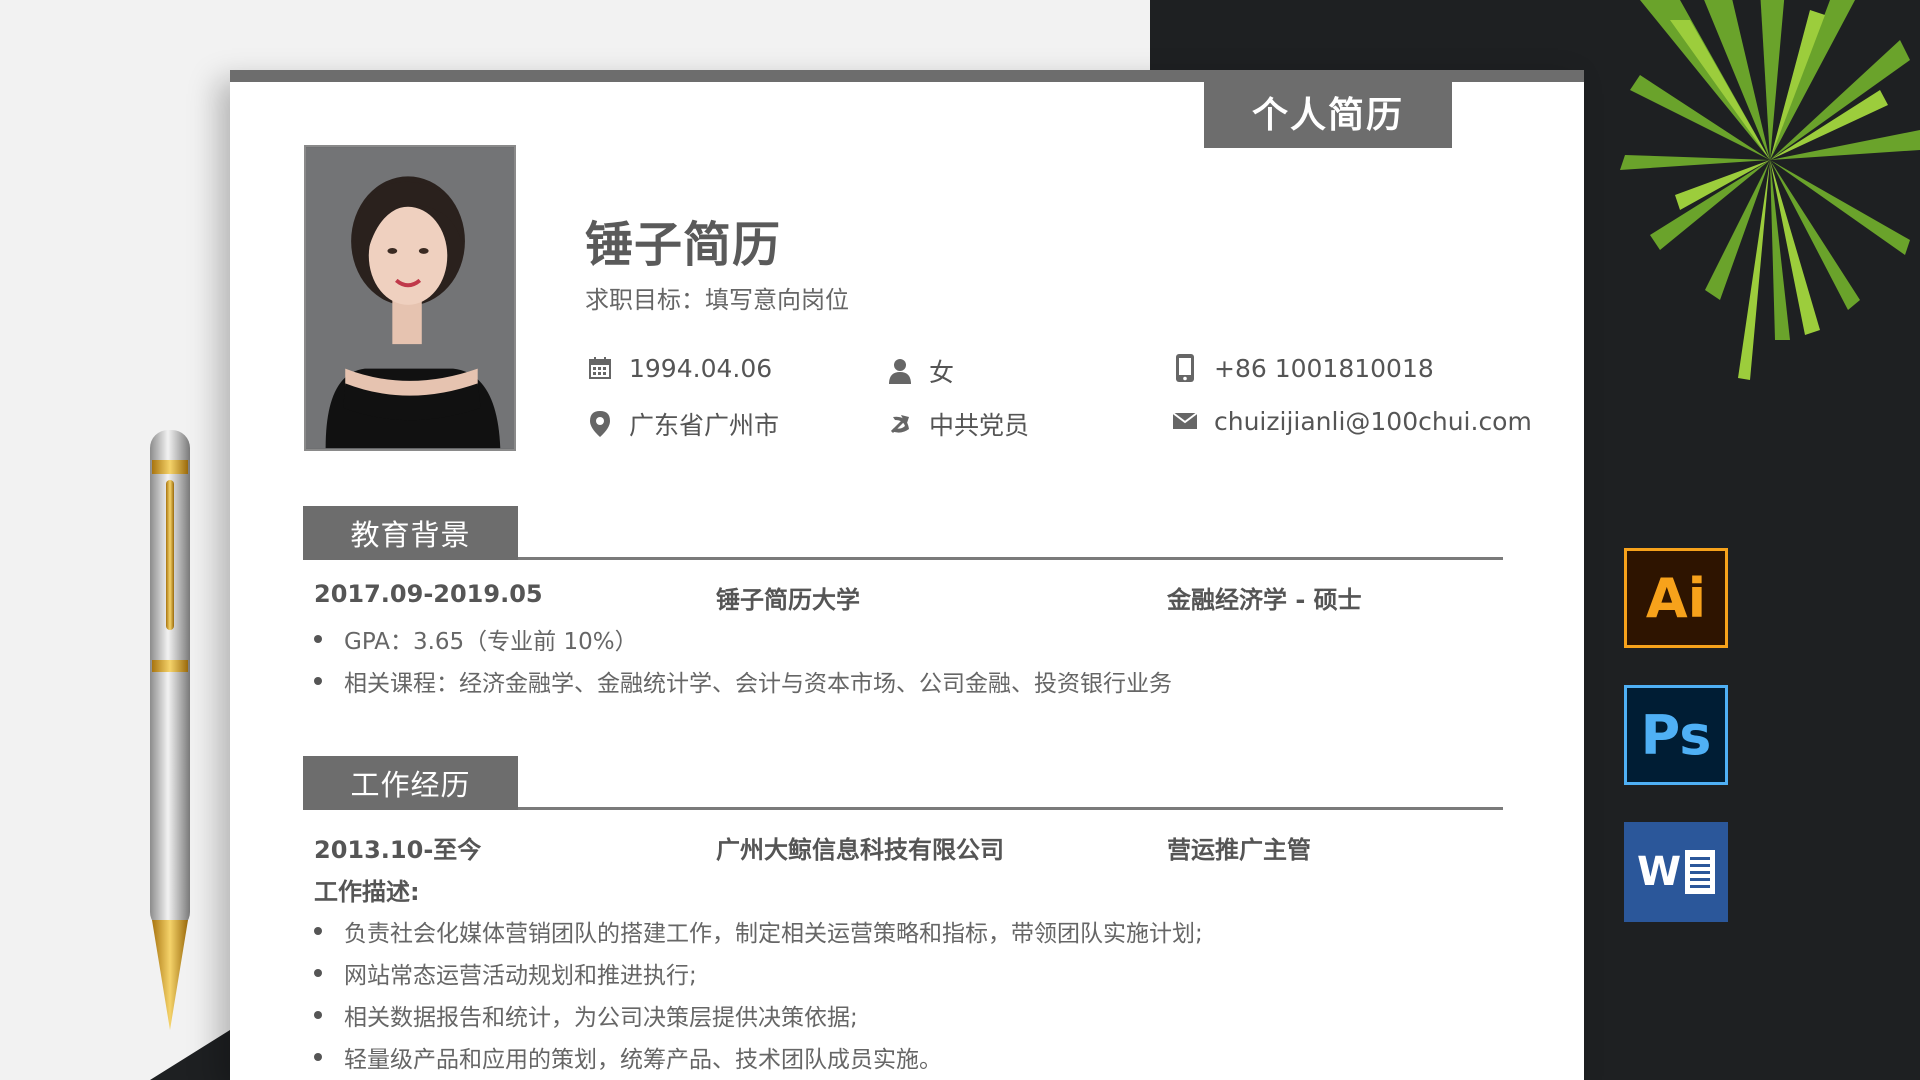  Describe the element at coordinates (1239, 850) in the screenshot. I see `work-role: 营运推广主管` at that location.